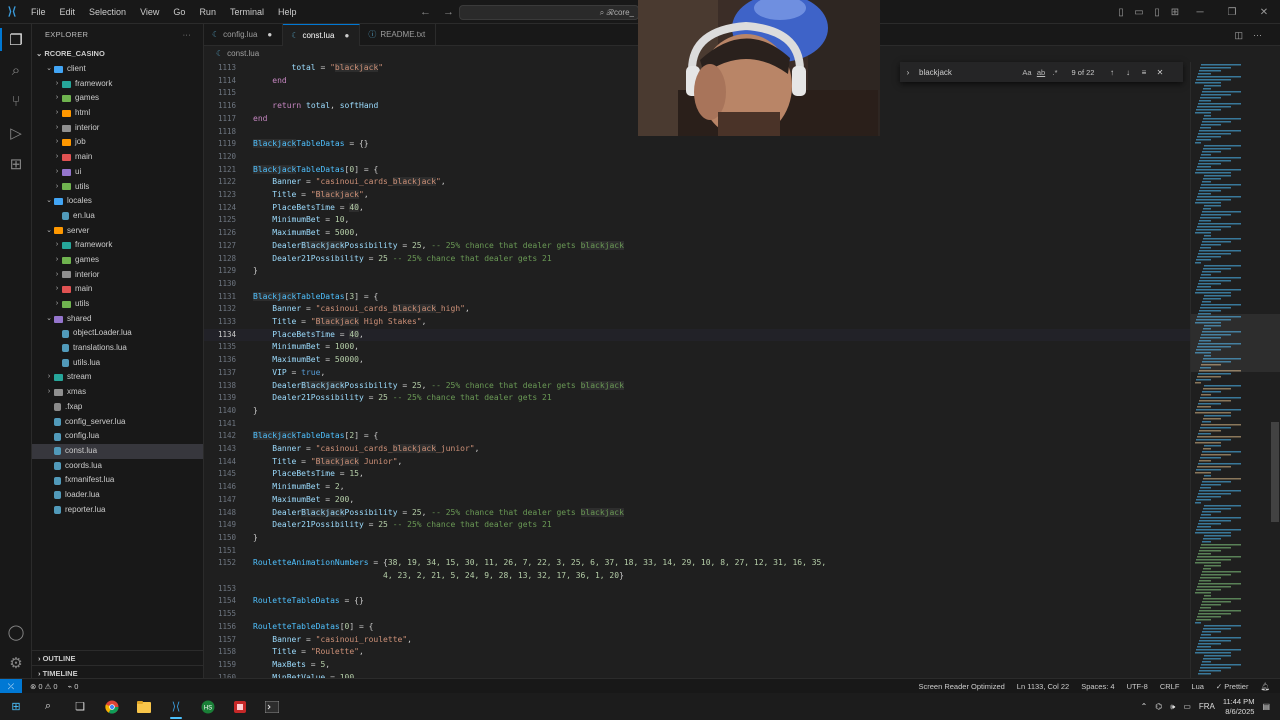 The image size is (1280, 720). Describe the element at coordinates (425, 12) in the screenshot. I see `back-arrow-icon: ←` at that location.